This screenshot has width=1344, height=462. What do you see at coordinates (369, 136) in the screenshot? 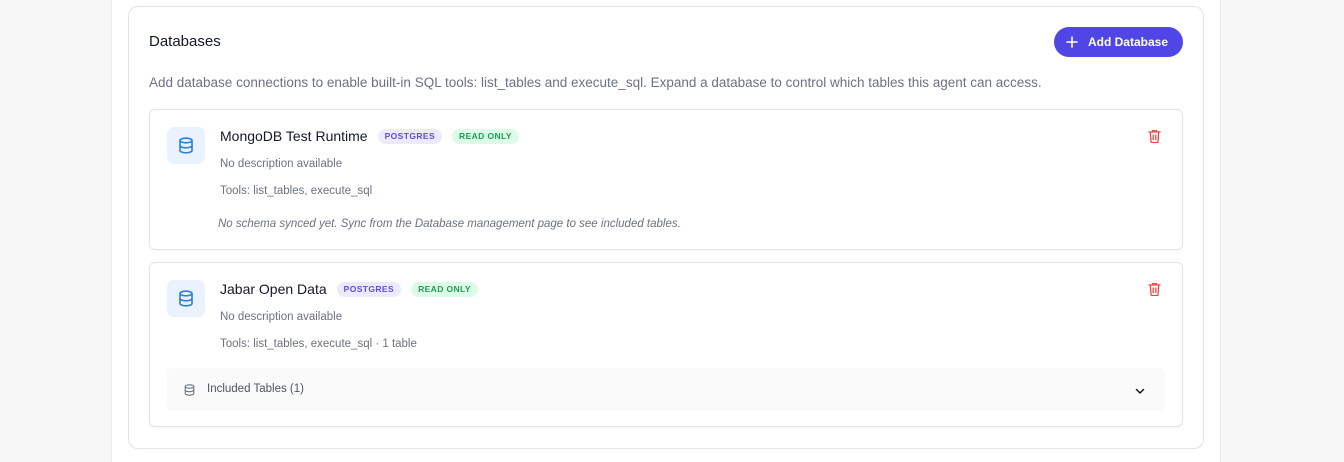
I see `database-header: MongoDB Test Runtime POSTGRES READ ONLY` at bounding box center [369, 136].